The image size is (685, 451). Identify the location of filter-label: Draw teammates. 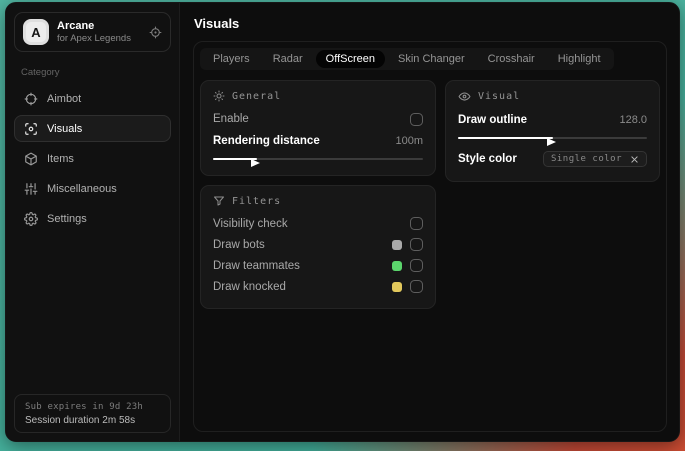
(256, 265).